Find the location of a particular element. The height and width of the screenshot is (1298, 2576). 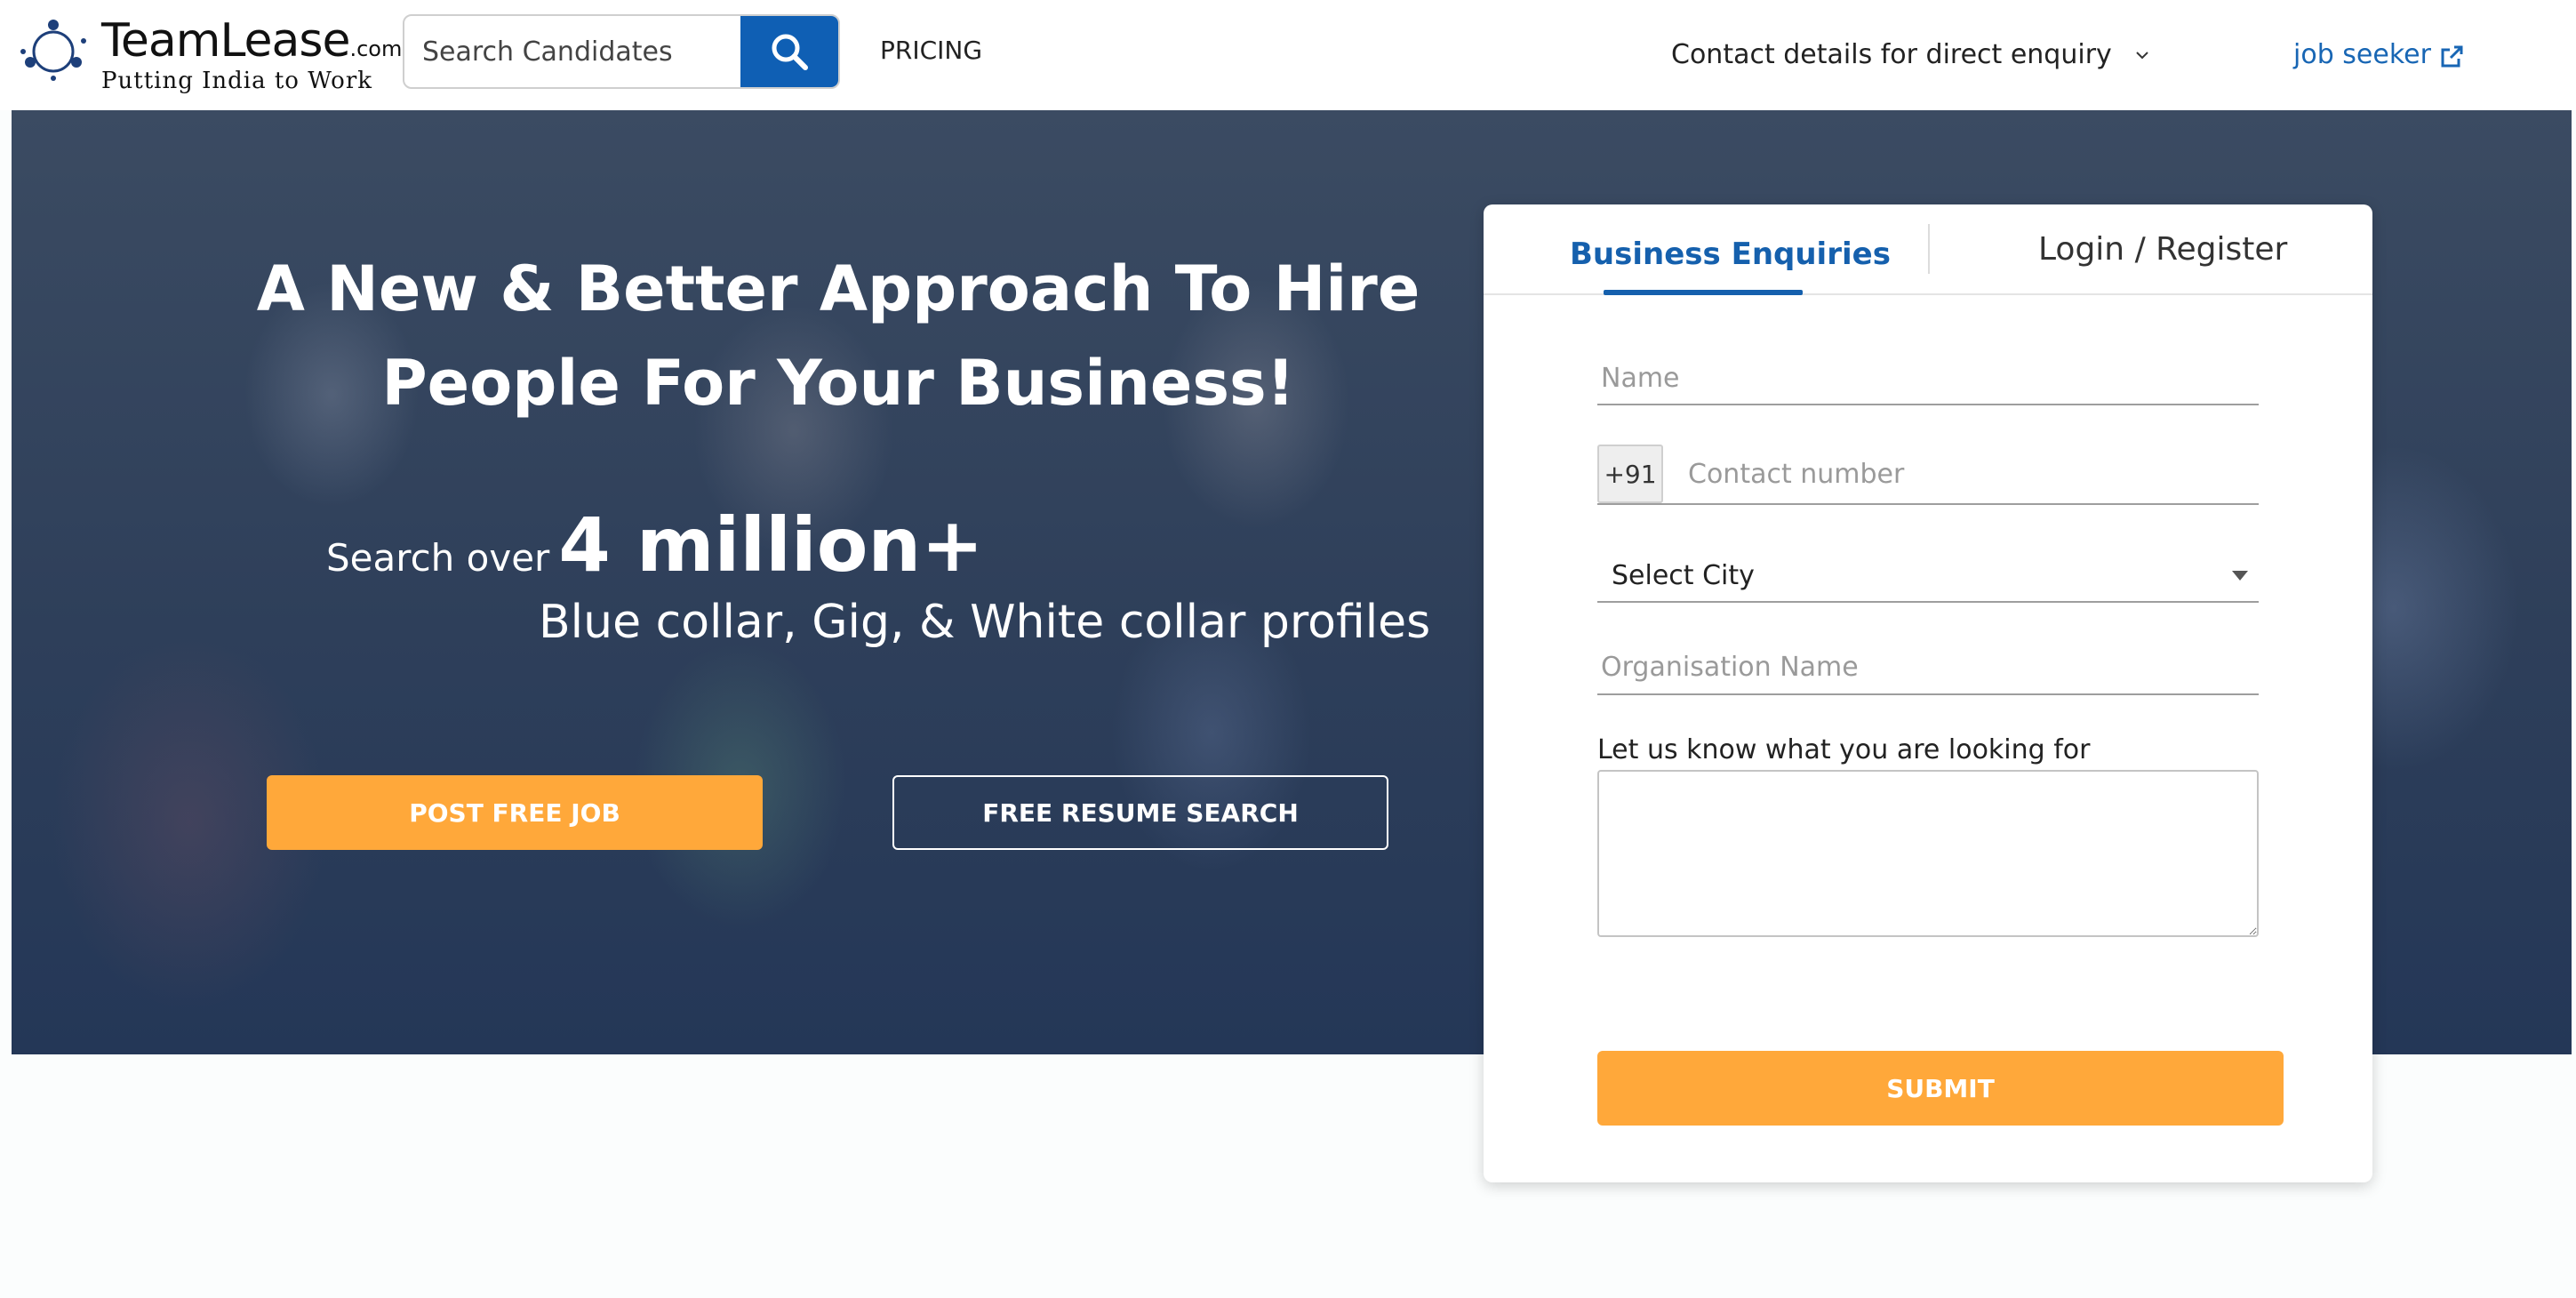

tab-business-enquiries: Business Enquiries is located at coordinates (1706, 250).